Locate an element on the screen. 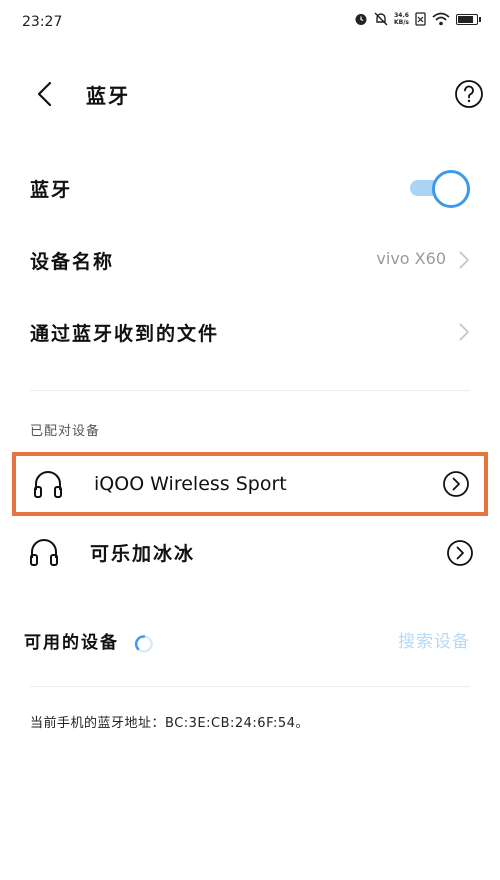 Image resolution: width=500 pixels, height=880 pixels. battery-fill is located at coordinates (465, 19).